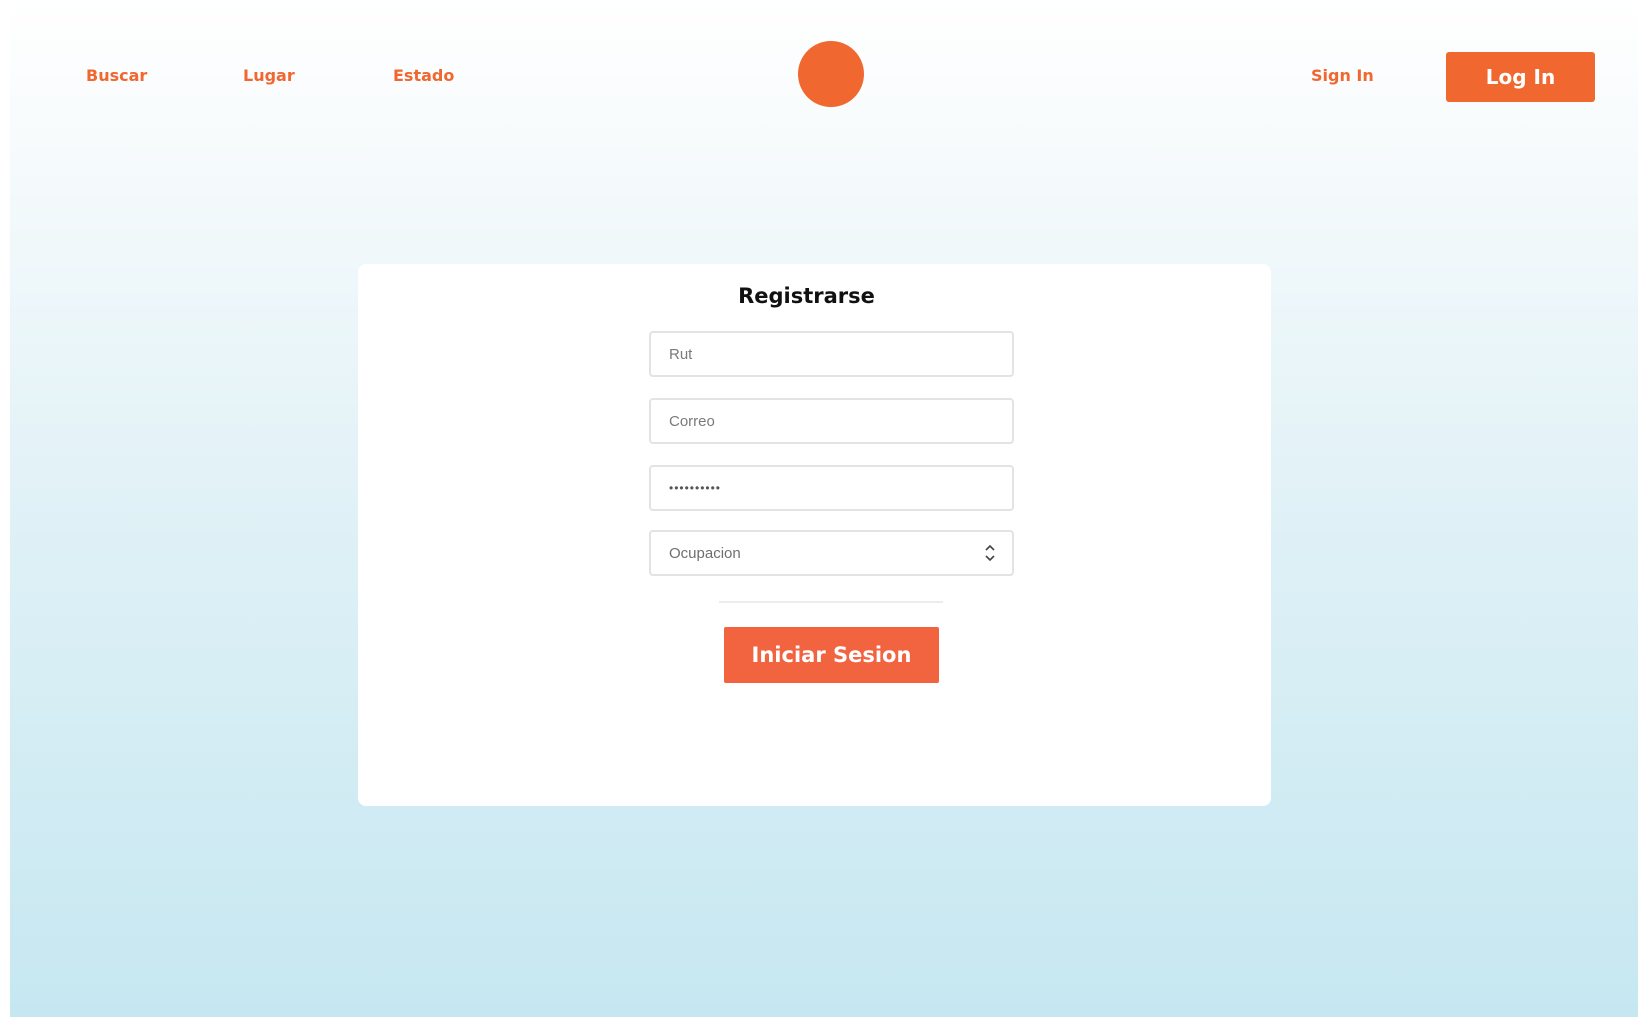  What do you see at coordinates (1520, 77) in the screenshot?
I see `log-in-button: Log In` at bounding box center [1520, 77].